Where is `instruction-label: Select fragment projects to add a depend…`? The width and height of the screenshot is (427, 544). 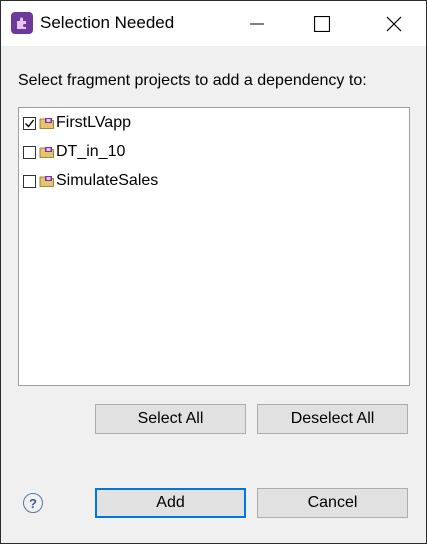
instruction-label: Select fragment projects to add a depend… is located at coordinates (192, 80).